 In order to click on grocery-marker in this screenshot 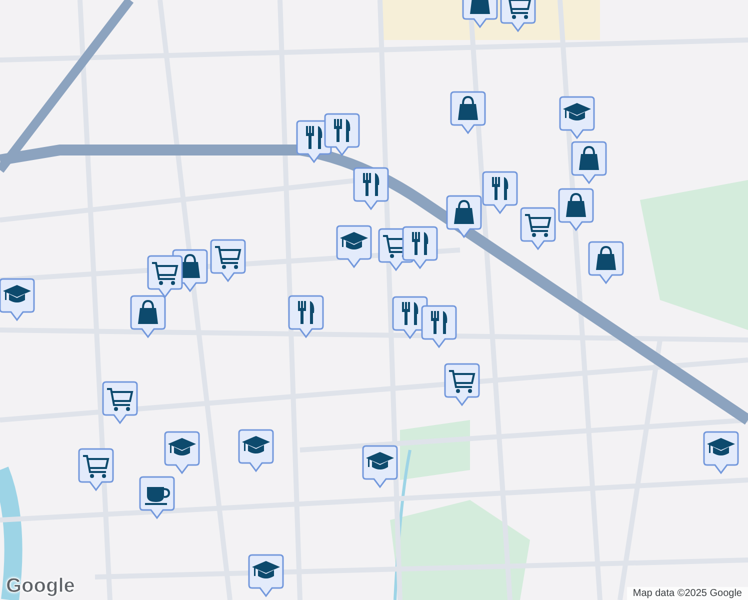, I will do `click(518, 16)`.